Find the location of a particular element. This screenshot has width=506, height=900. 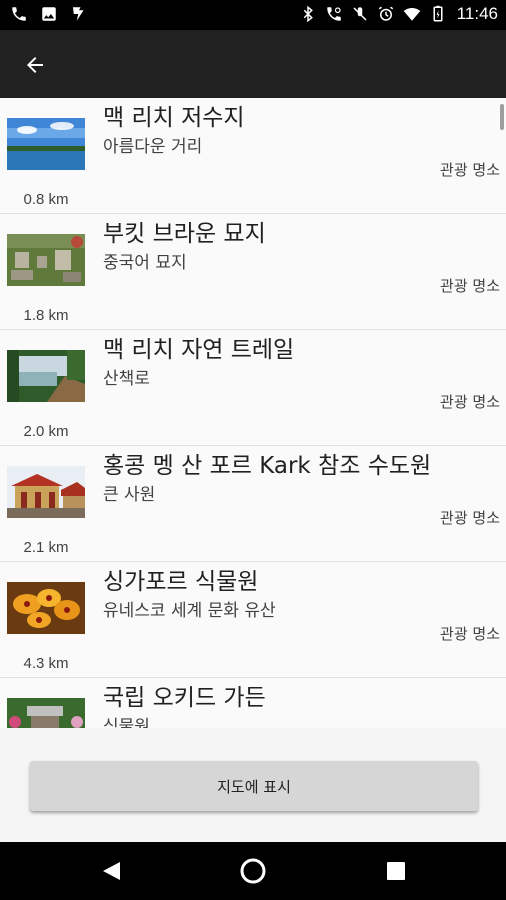

clock: 11:46 is located at coordinates (477, 13).